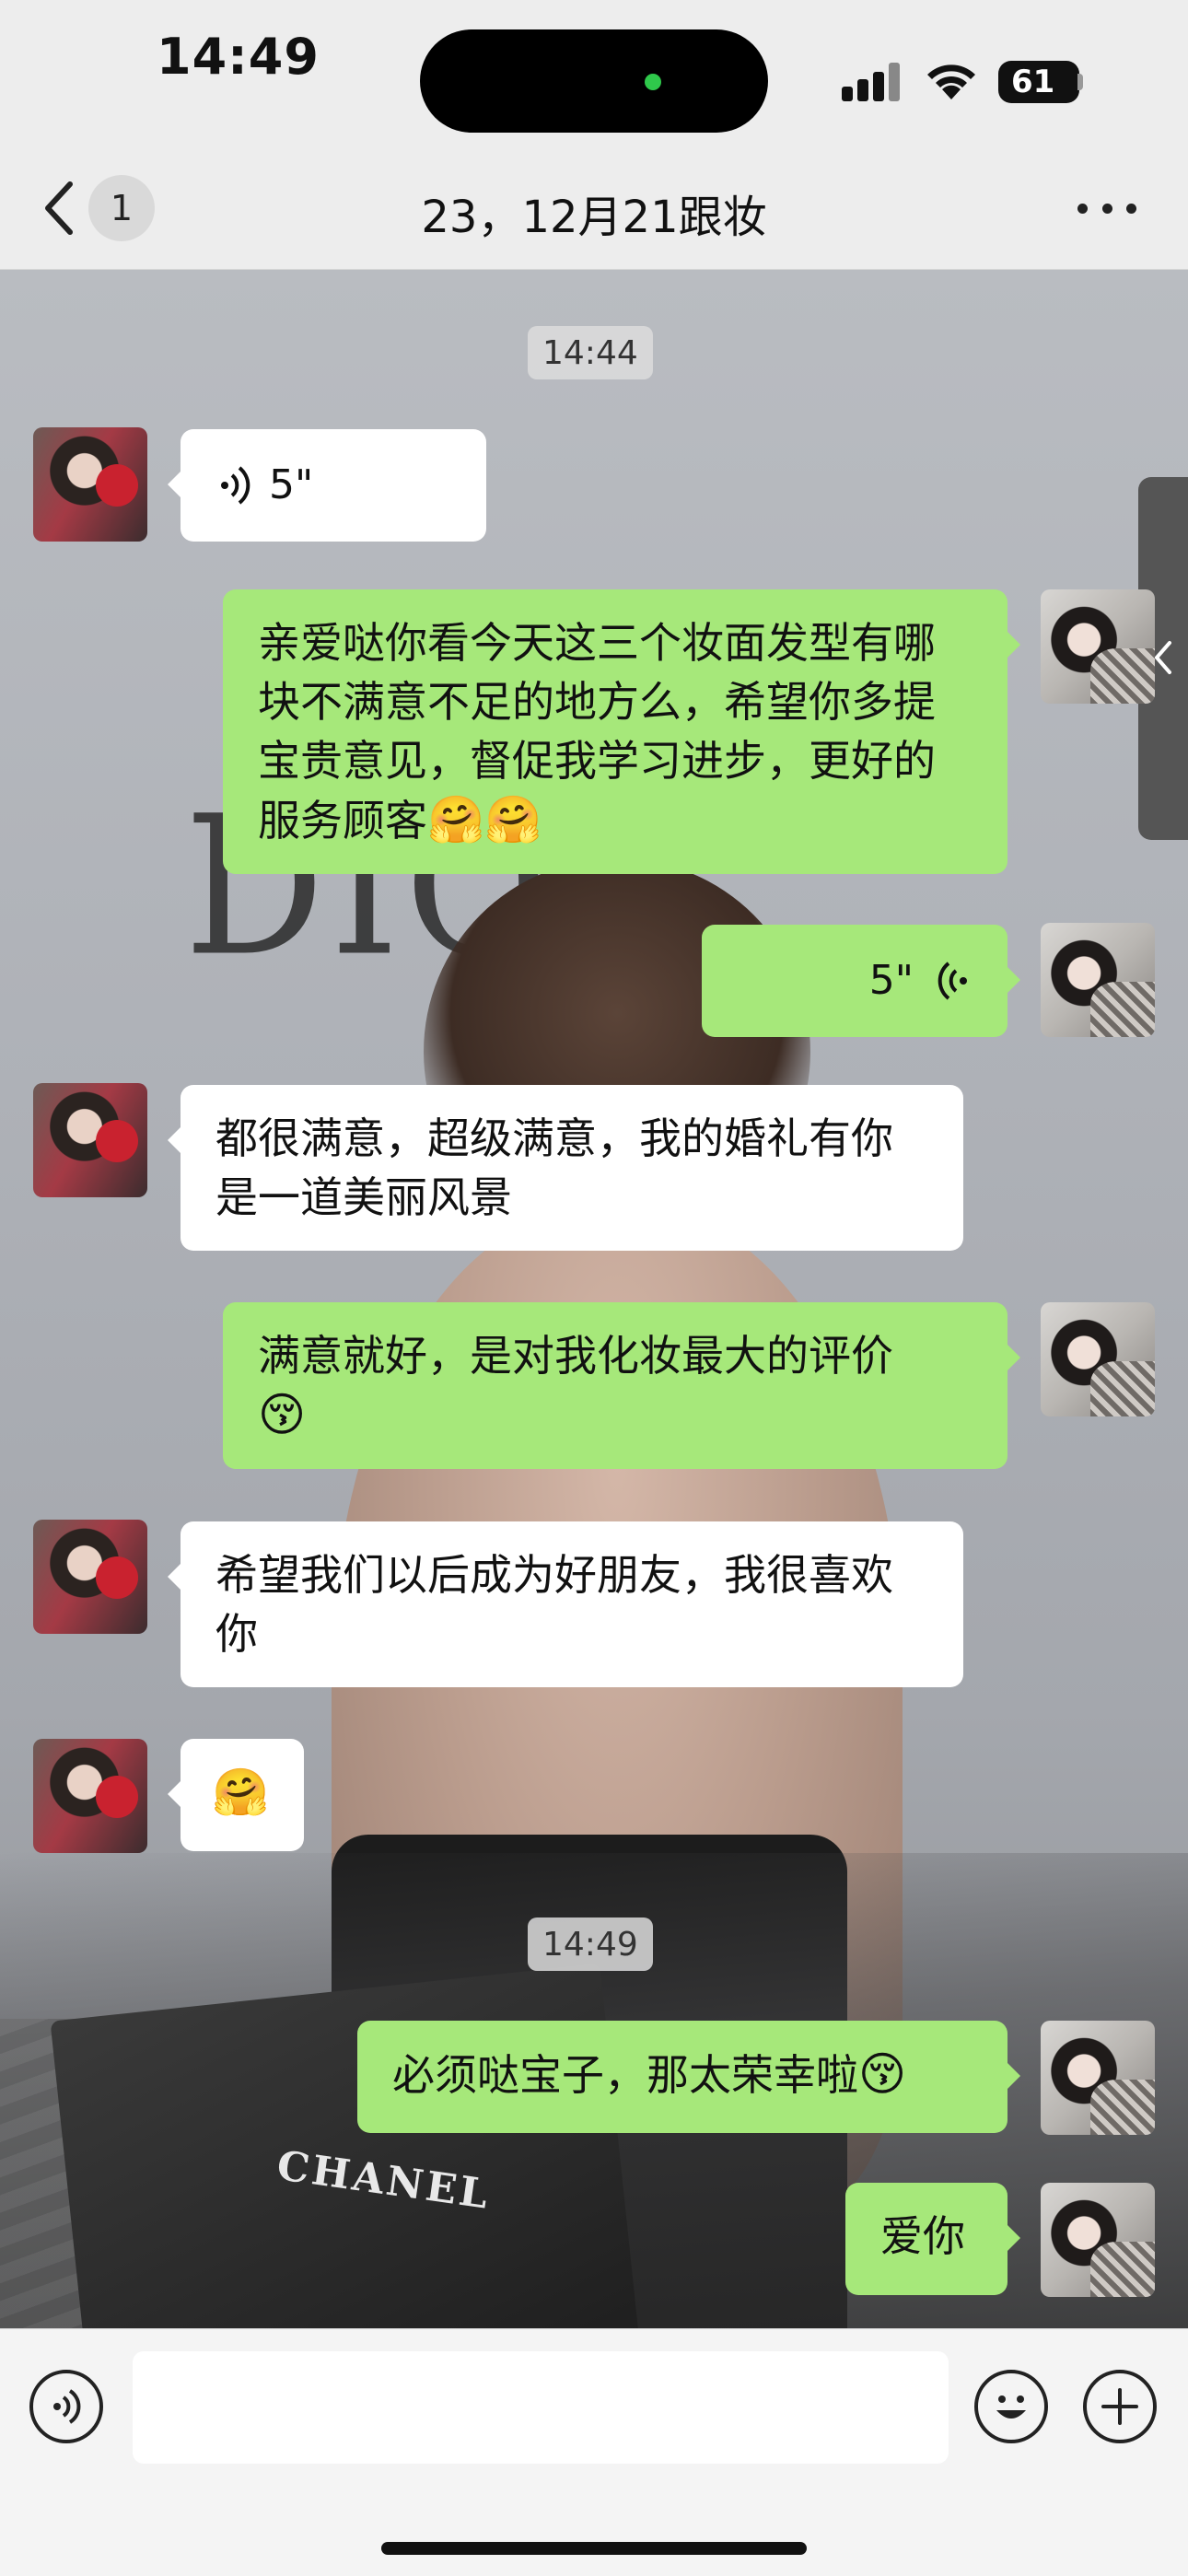  I want to click on plus-glyph, so click(1119, 2406).